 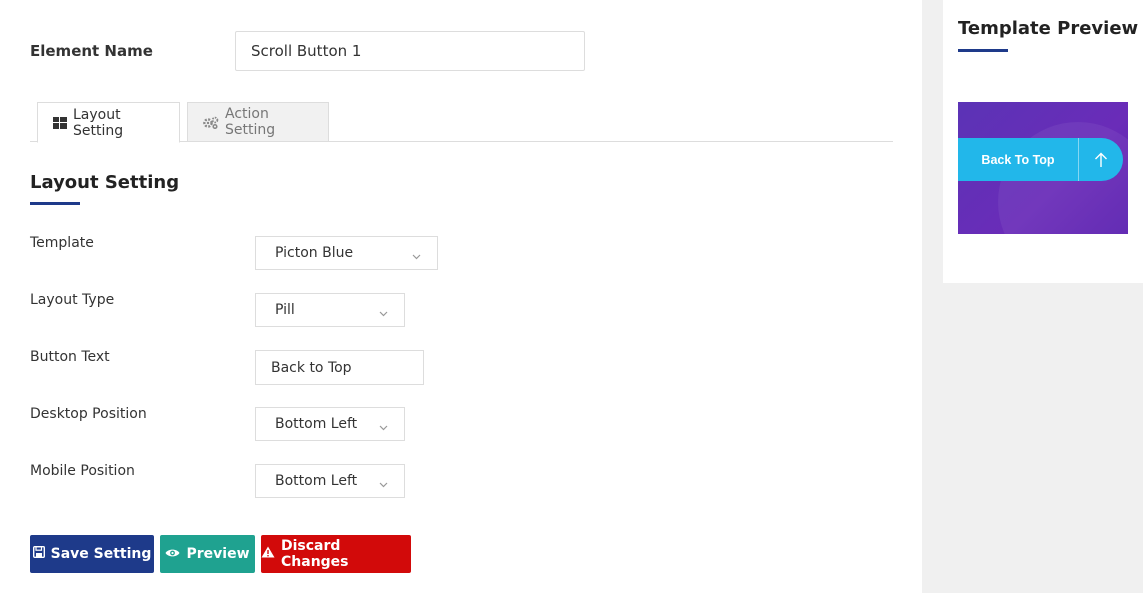 What do you see at coordinates (72, 300) in the screenshot?
I see `layout-type-label: Layout Type` at bounding box center [72, 300].